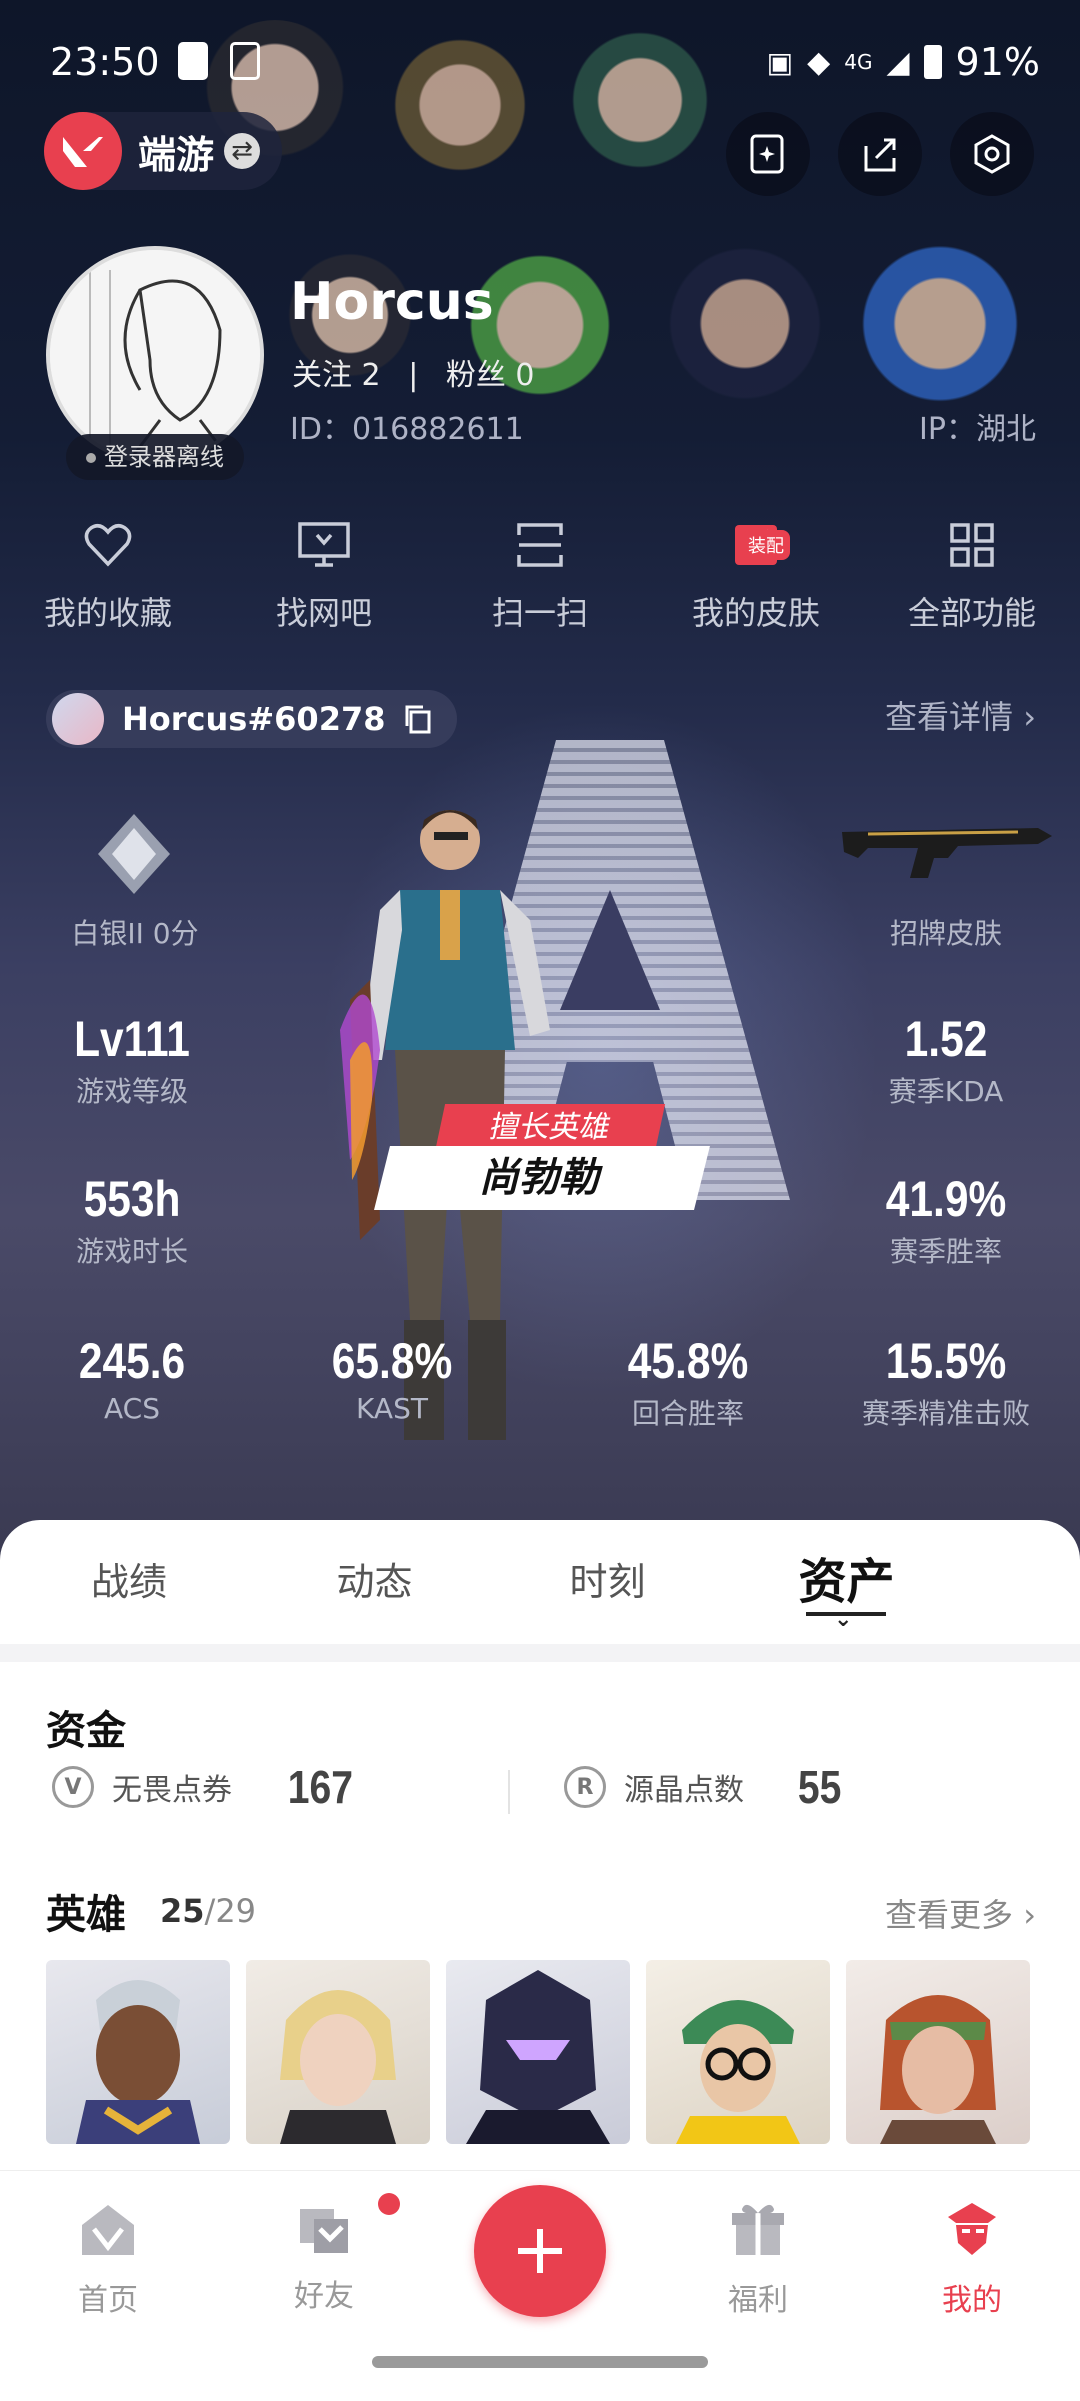 The height and width of the screenshot is (2401, 1080). Describe the element at coordinates (780, 62) in the screenshot. I see `sim-icon: ▣` at that location.